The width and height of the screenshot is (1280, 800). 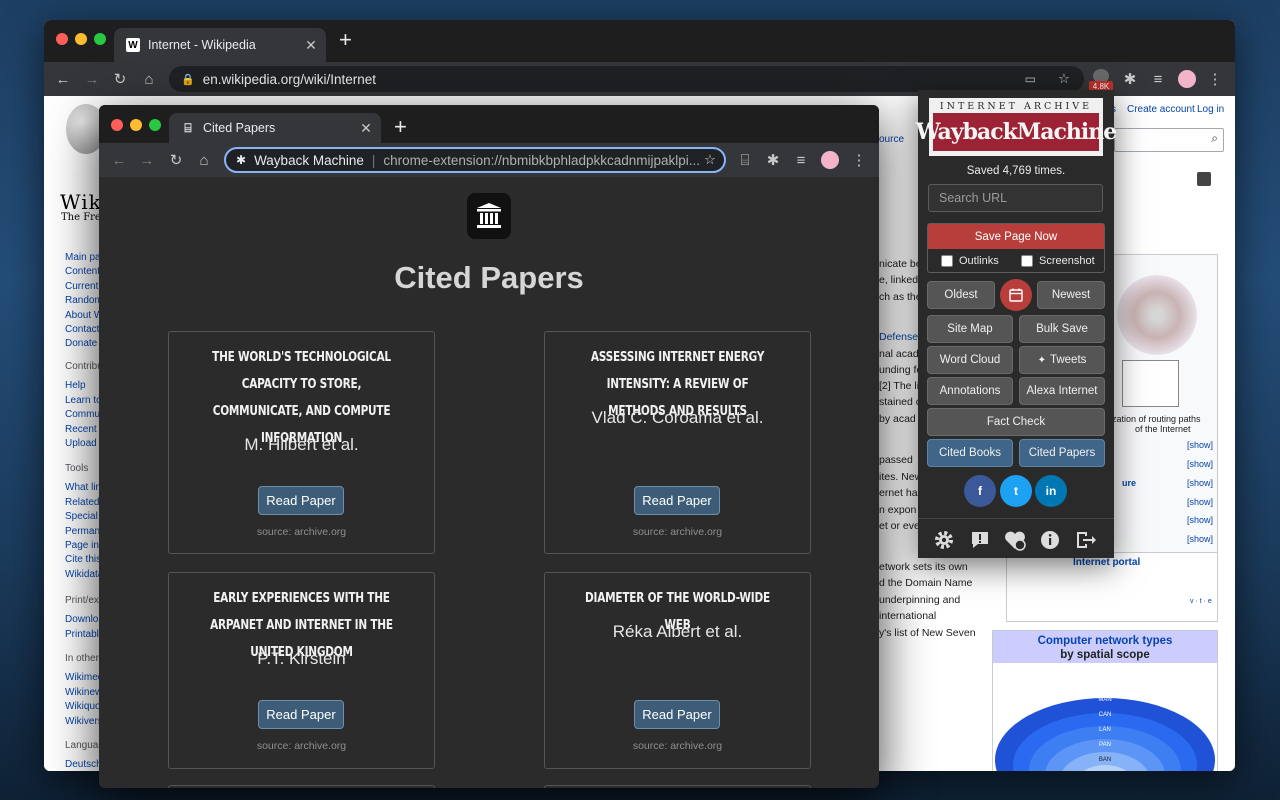 What do you see at coordinates (84, 258) in the screenshot?
I see `sidebar-link: Main pa` at bounding box center [84, 258].